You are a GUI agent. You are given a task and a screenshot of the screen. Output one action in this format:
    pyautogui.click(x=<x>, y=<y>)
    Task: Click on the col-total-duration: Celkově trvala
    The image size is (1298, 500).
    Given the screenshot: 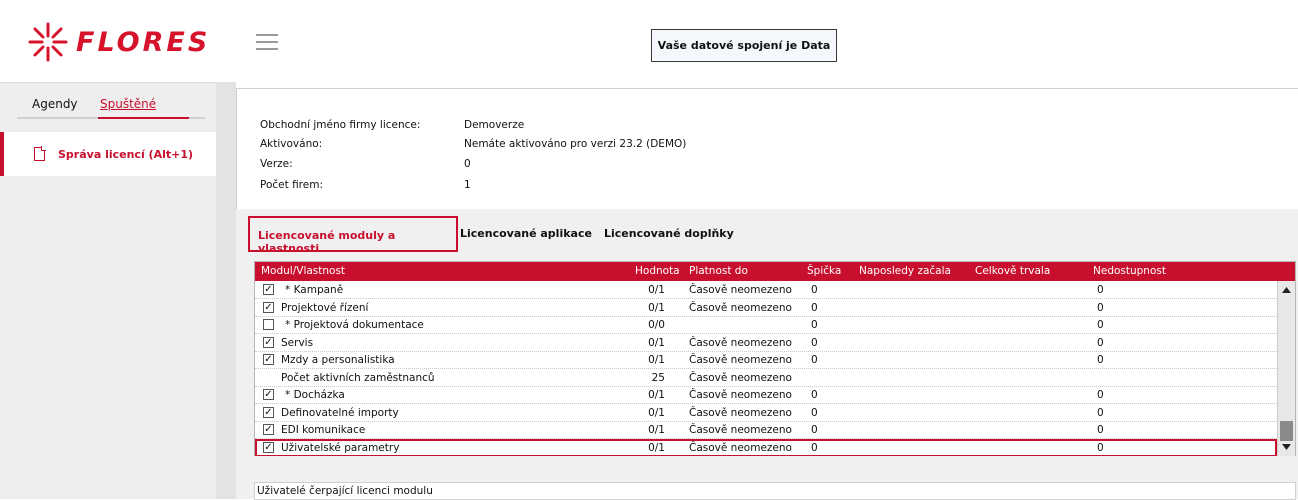 What is the action you would take?
    pyautogui.click(x=1012, y=271)
    